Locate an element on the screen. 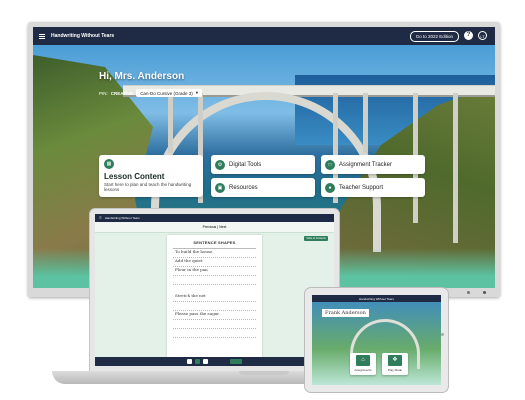 This screenshot has height=400, width=525. page-nav: Previous | Next is located at coordinates (215, 227).